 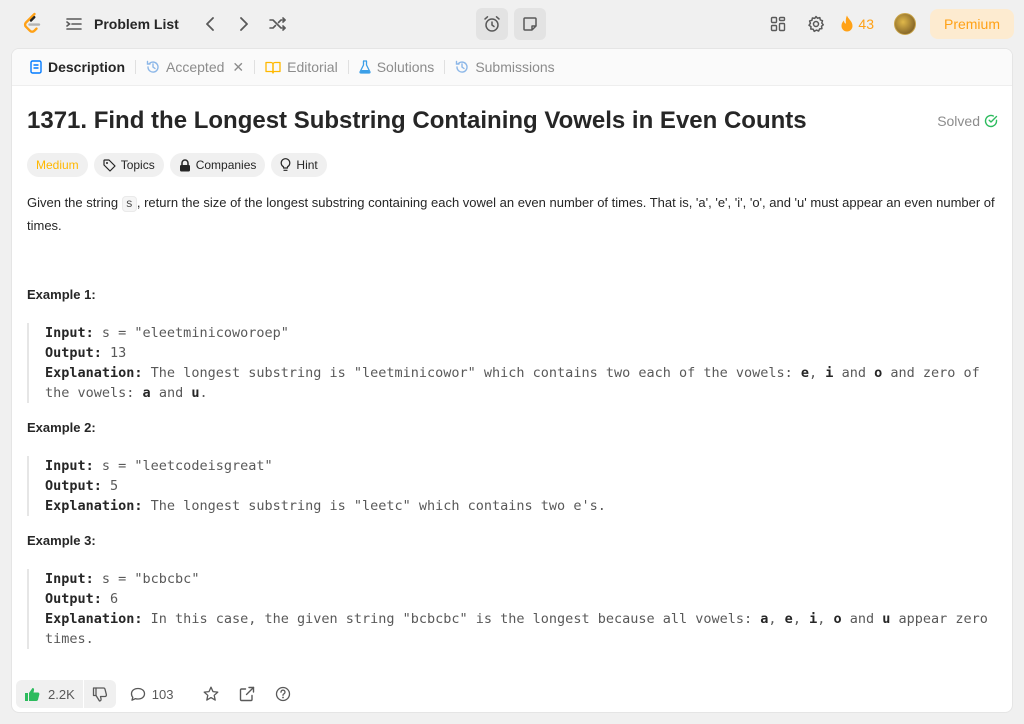 I want to click on input-value: s = "bcbcbc", so click(x=146, y=579).